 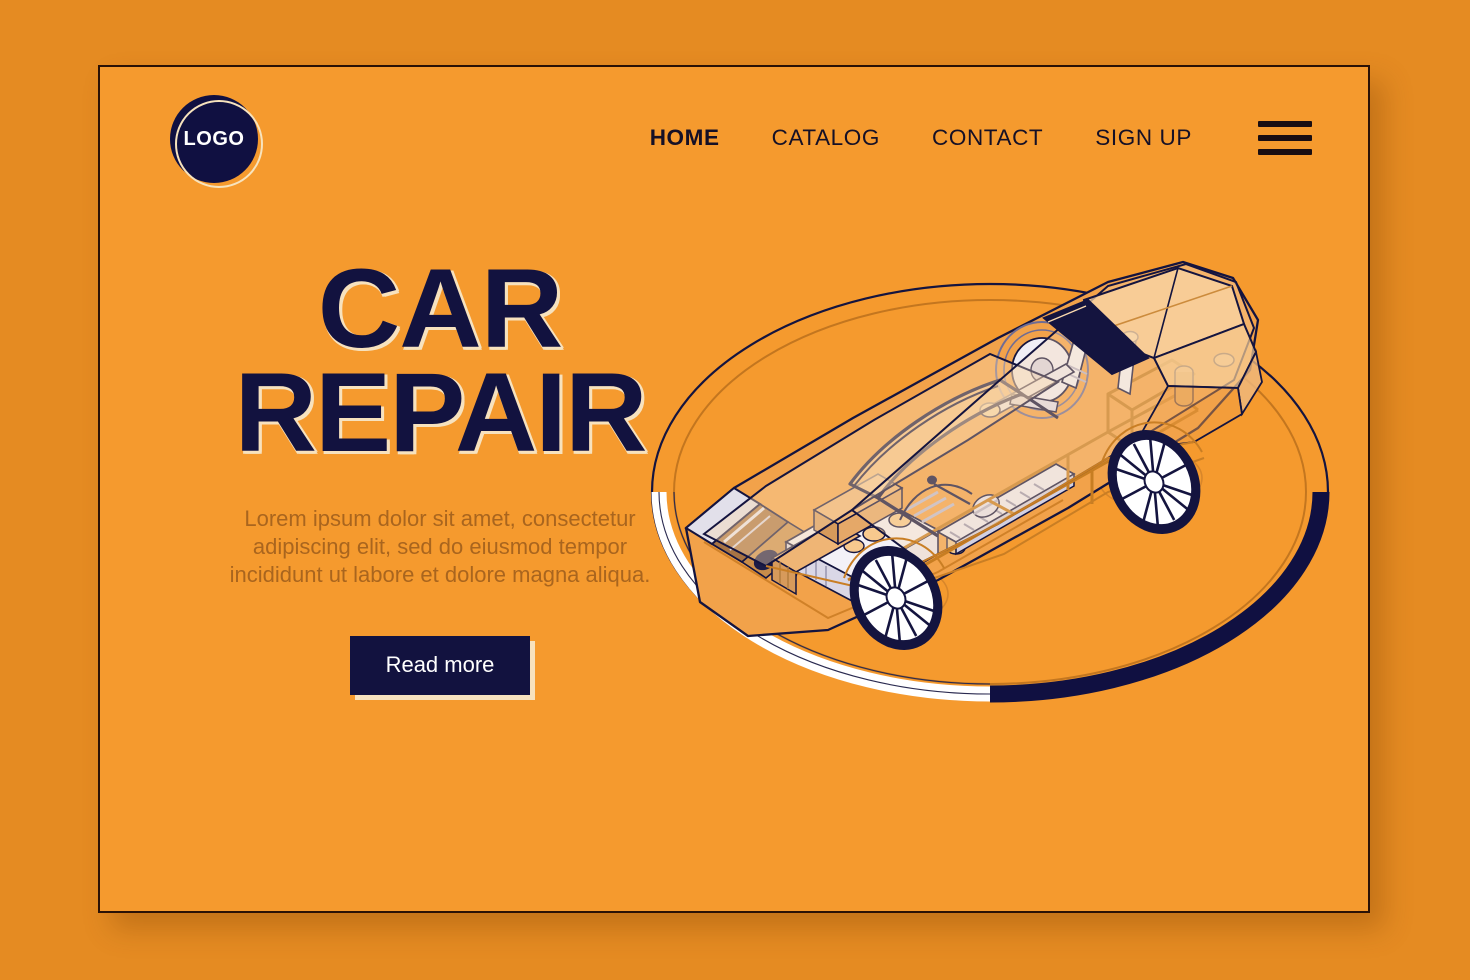 What do you see at coordinates (1143, 138) in the screenshot?
I see `nav-item-sign-up: SIGN UP` at bounding box center [1143, 138].